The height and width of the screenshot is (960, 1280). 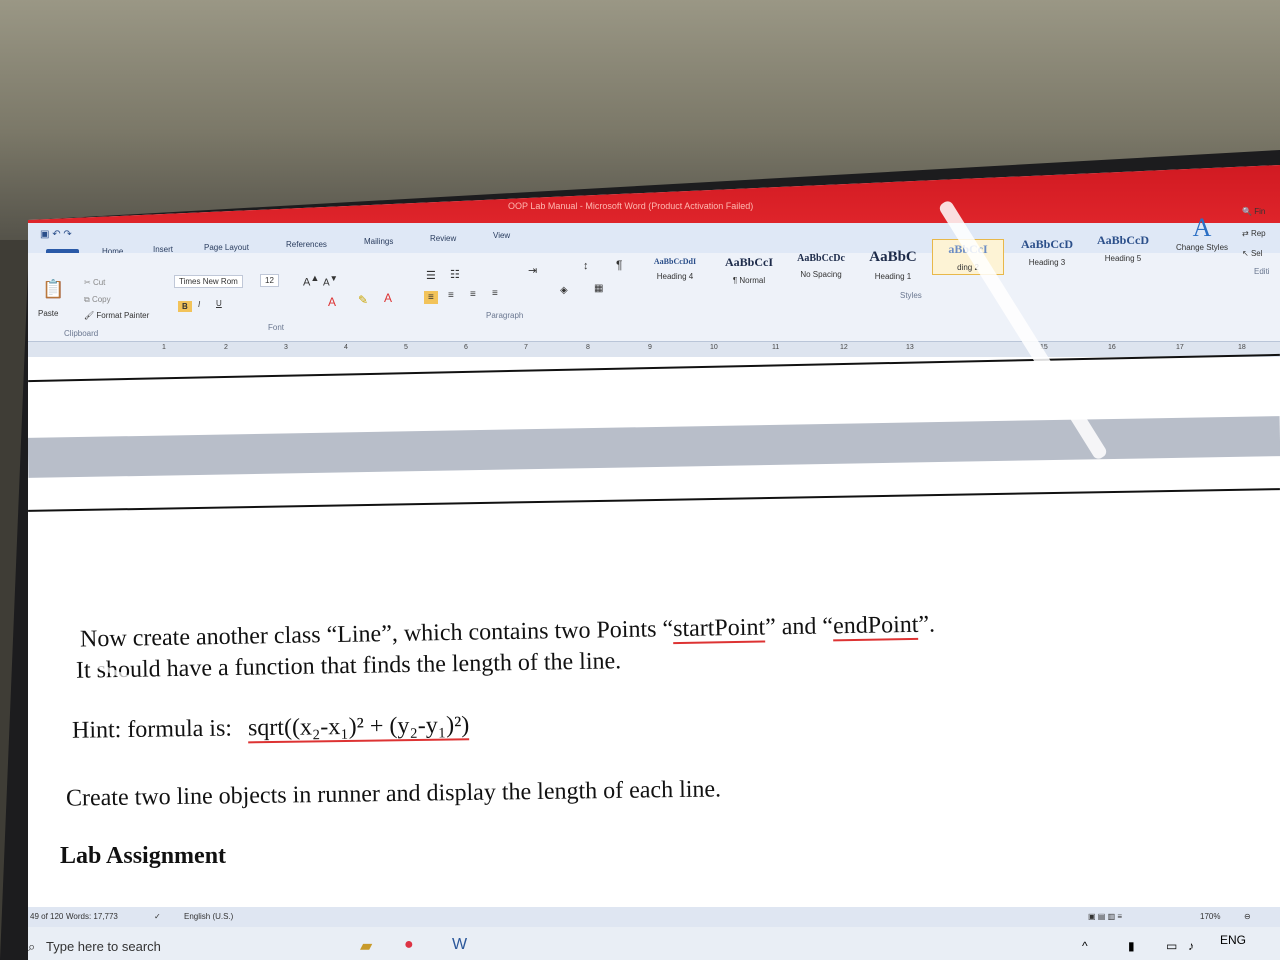 I want to click on font-size-select: 12, so click(x=269, y=280).